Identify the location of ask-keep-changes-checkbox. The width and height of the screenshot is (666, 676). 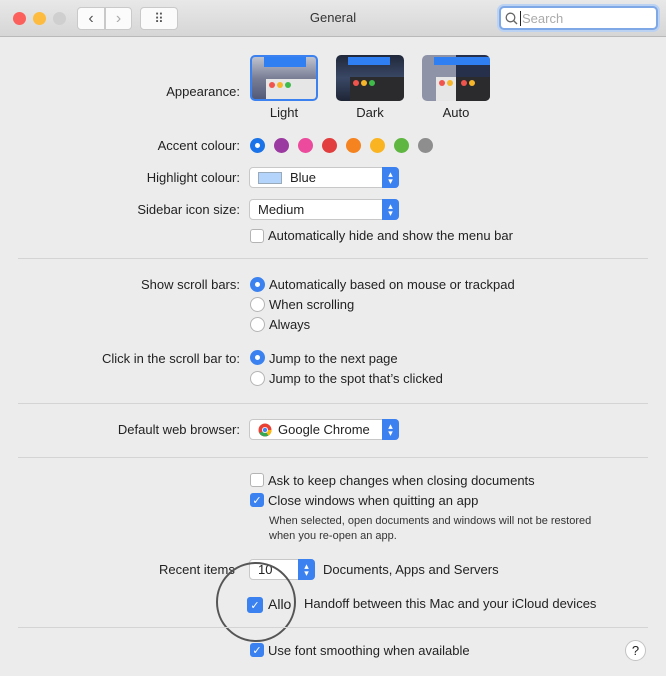
(257, 480).